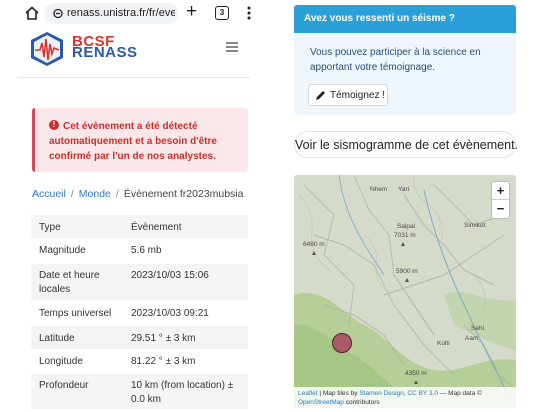  What do you see at coordinates (62, 250) in the screenshot?
I see `detail-key: Magnitude` at bounding box center [62, 250].